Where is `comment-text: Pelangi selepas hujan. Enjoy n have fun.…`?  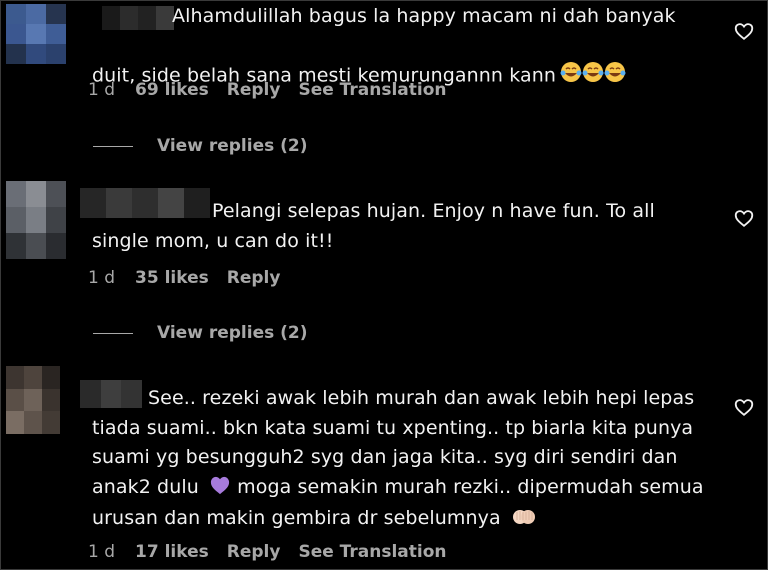
comment-text: Pelangi selepas hujan. Enjoy n have fun.… is located at coordinates (373, 226).